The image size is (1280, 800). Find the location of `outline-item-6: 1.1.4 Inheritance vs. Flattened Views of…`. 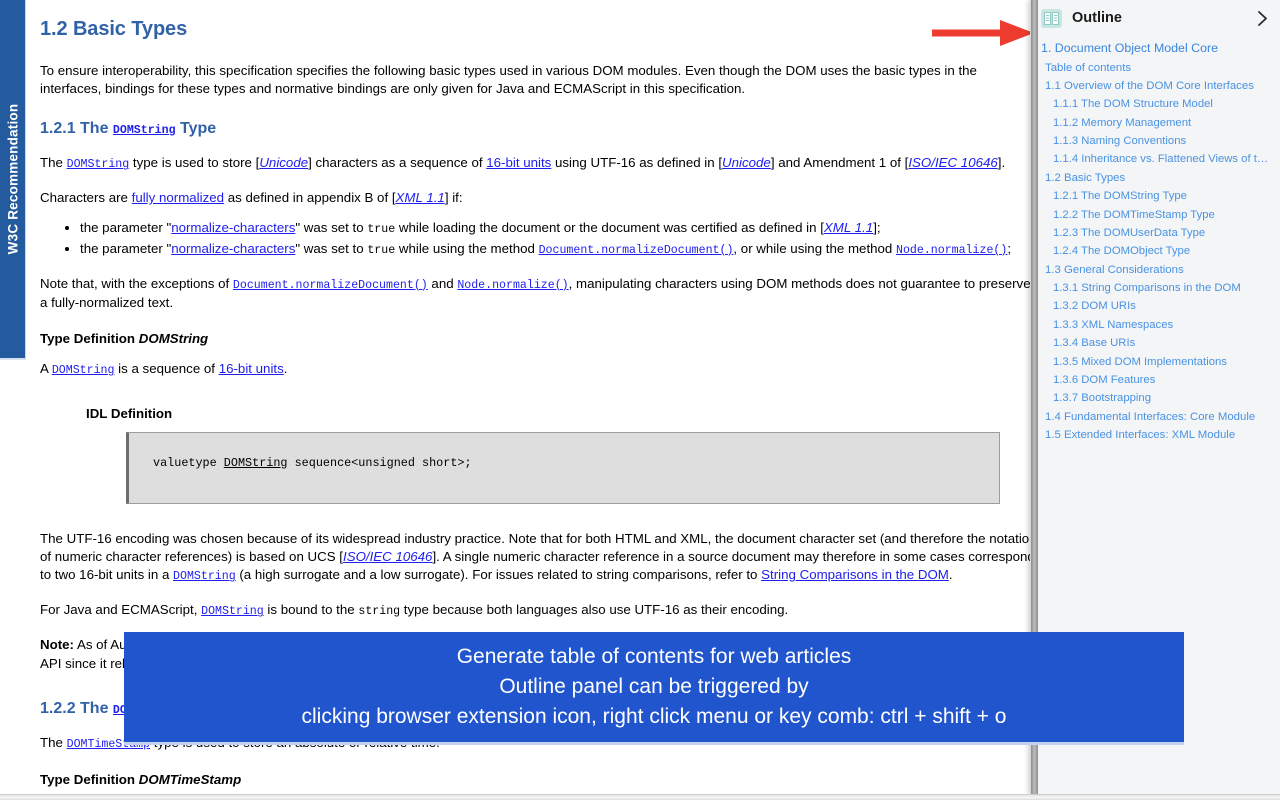

outline-item-6: 1.1.4 Inheritance vs. Flattened Views of… is located at coordinates (1155, 159).